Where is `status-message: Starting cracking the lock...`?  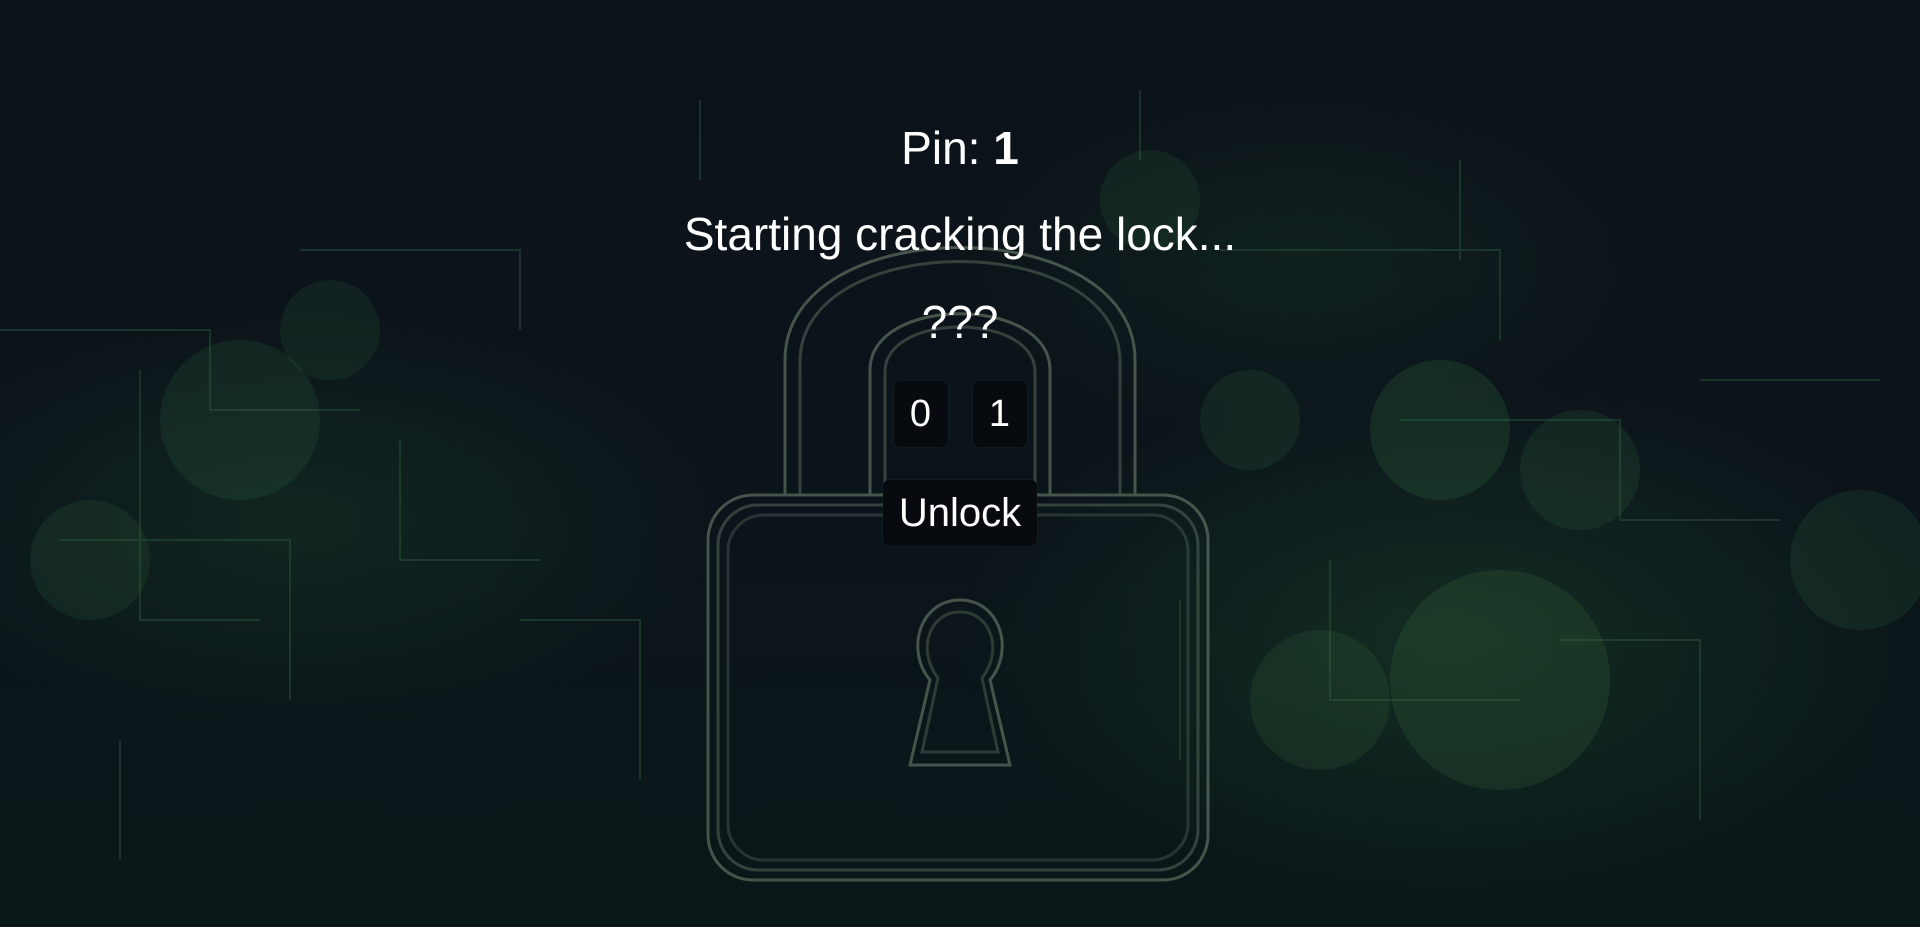
status-message: Starting cracking the lock... is located at coordinates (960, 234).